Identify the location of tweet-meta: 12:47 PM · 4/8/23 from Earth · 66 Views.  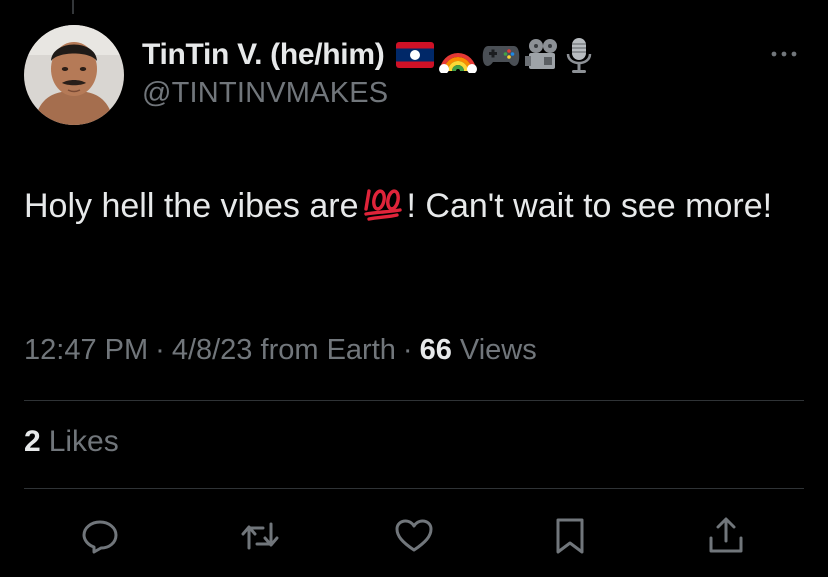
(280, 350).